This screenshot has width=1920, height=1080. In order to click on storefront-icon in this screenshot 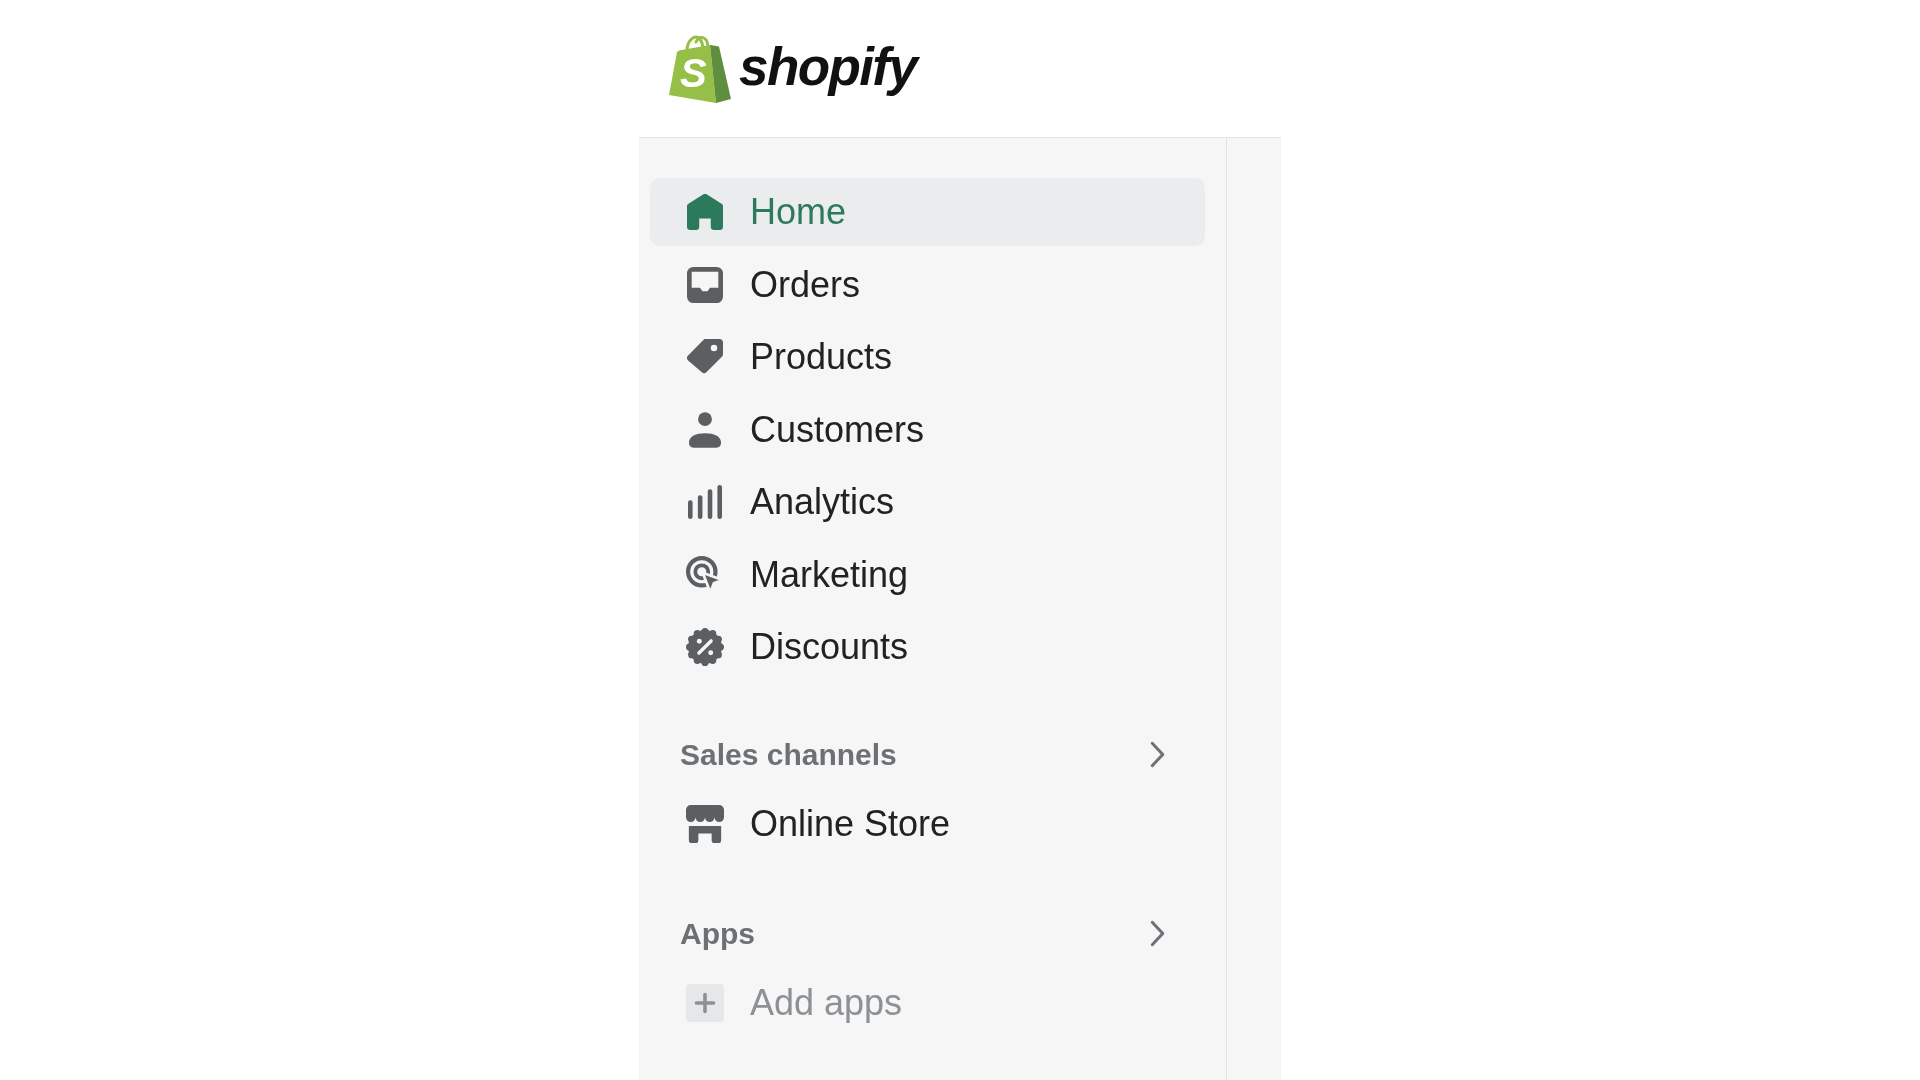, I will do `click(705, 824)`.